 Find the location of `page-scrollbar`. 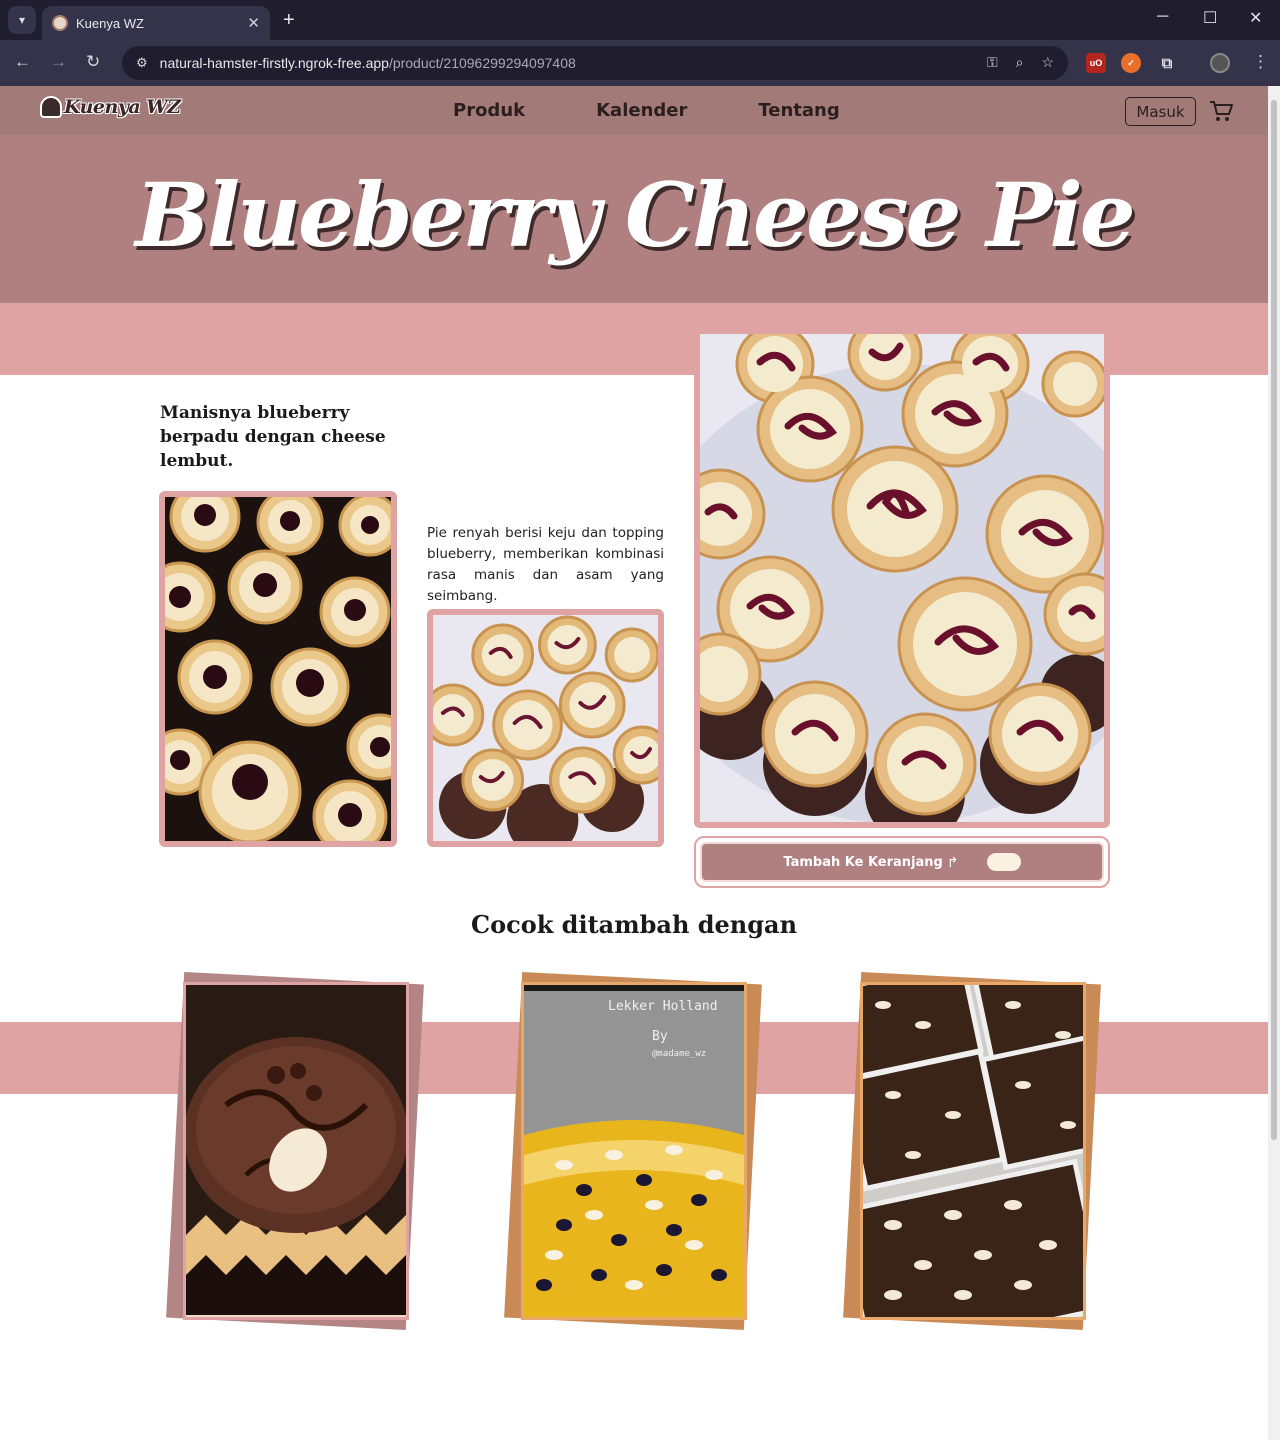

page-scrollbar is located at coordinates (1274, 763).